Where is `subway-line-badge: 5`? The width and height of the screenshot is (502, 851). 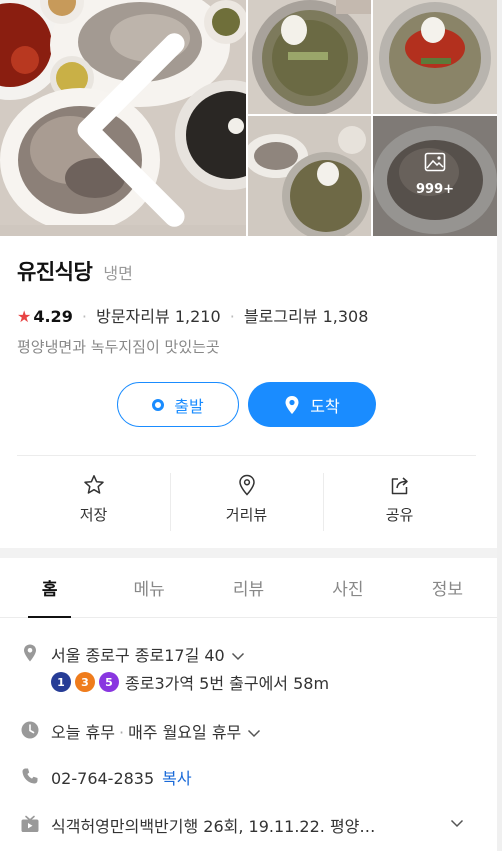
subway-line-badge: 5 is located at coordinates (109, 682).